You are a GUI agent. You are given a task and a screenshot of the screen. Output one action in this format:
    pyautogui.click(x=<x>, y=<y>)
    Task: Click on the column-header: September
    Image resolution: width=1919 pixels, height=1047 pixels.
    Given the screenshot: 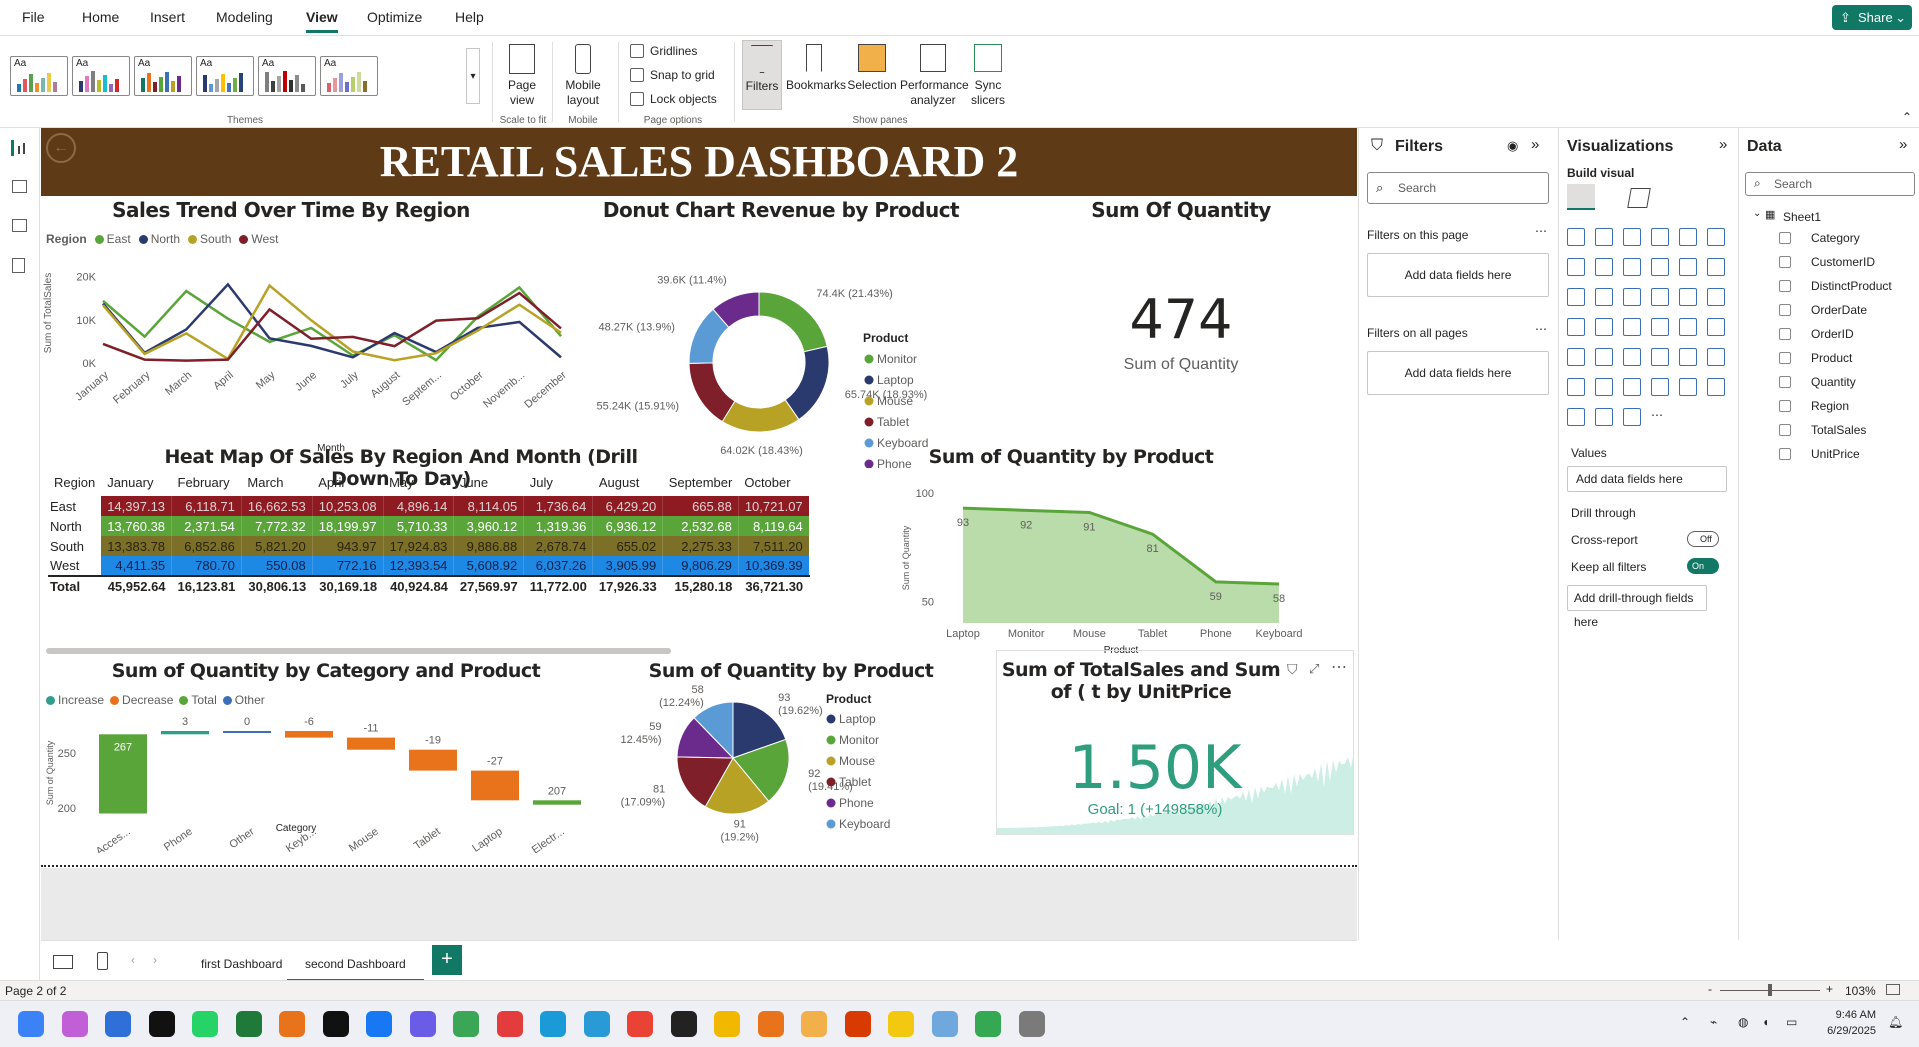 What is the action you would take?
    pyautogui.click(x=701, y=482)
    